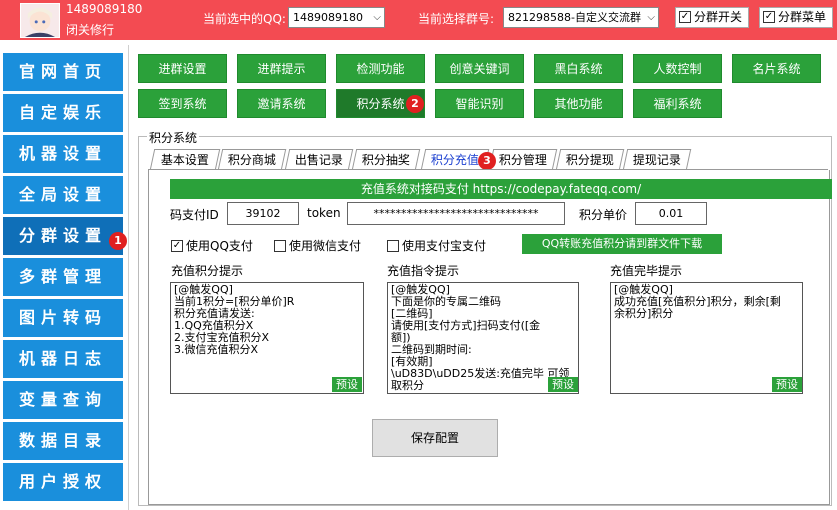  Describe the element at coordinates (574, 17) in the screenshot. I see `group-select-value: 821298588-自定义交流群` at that location.